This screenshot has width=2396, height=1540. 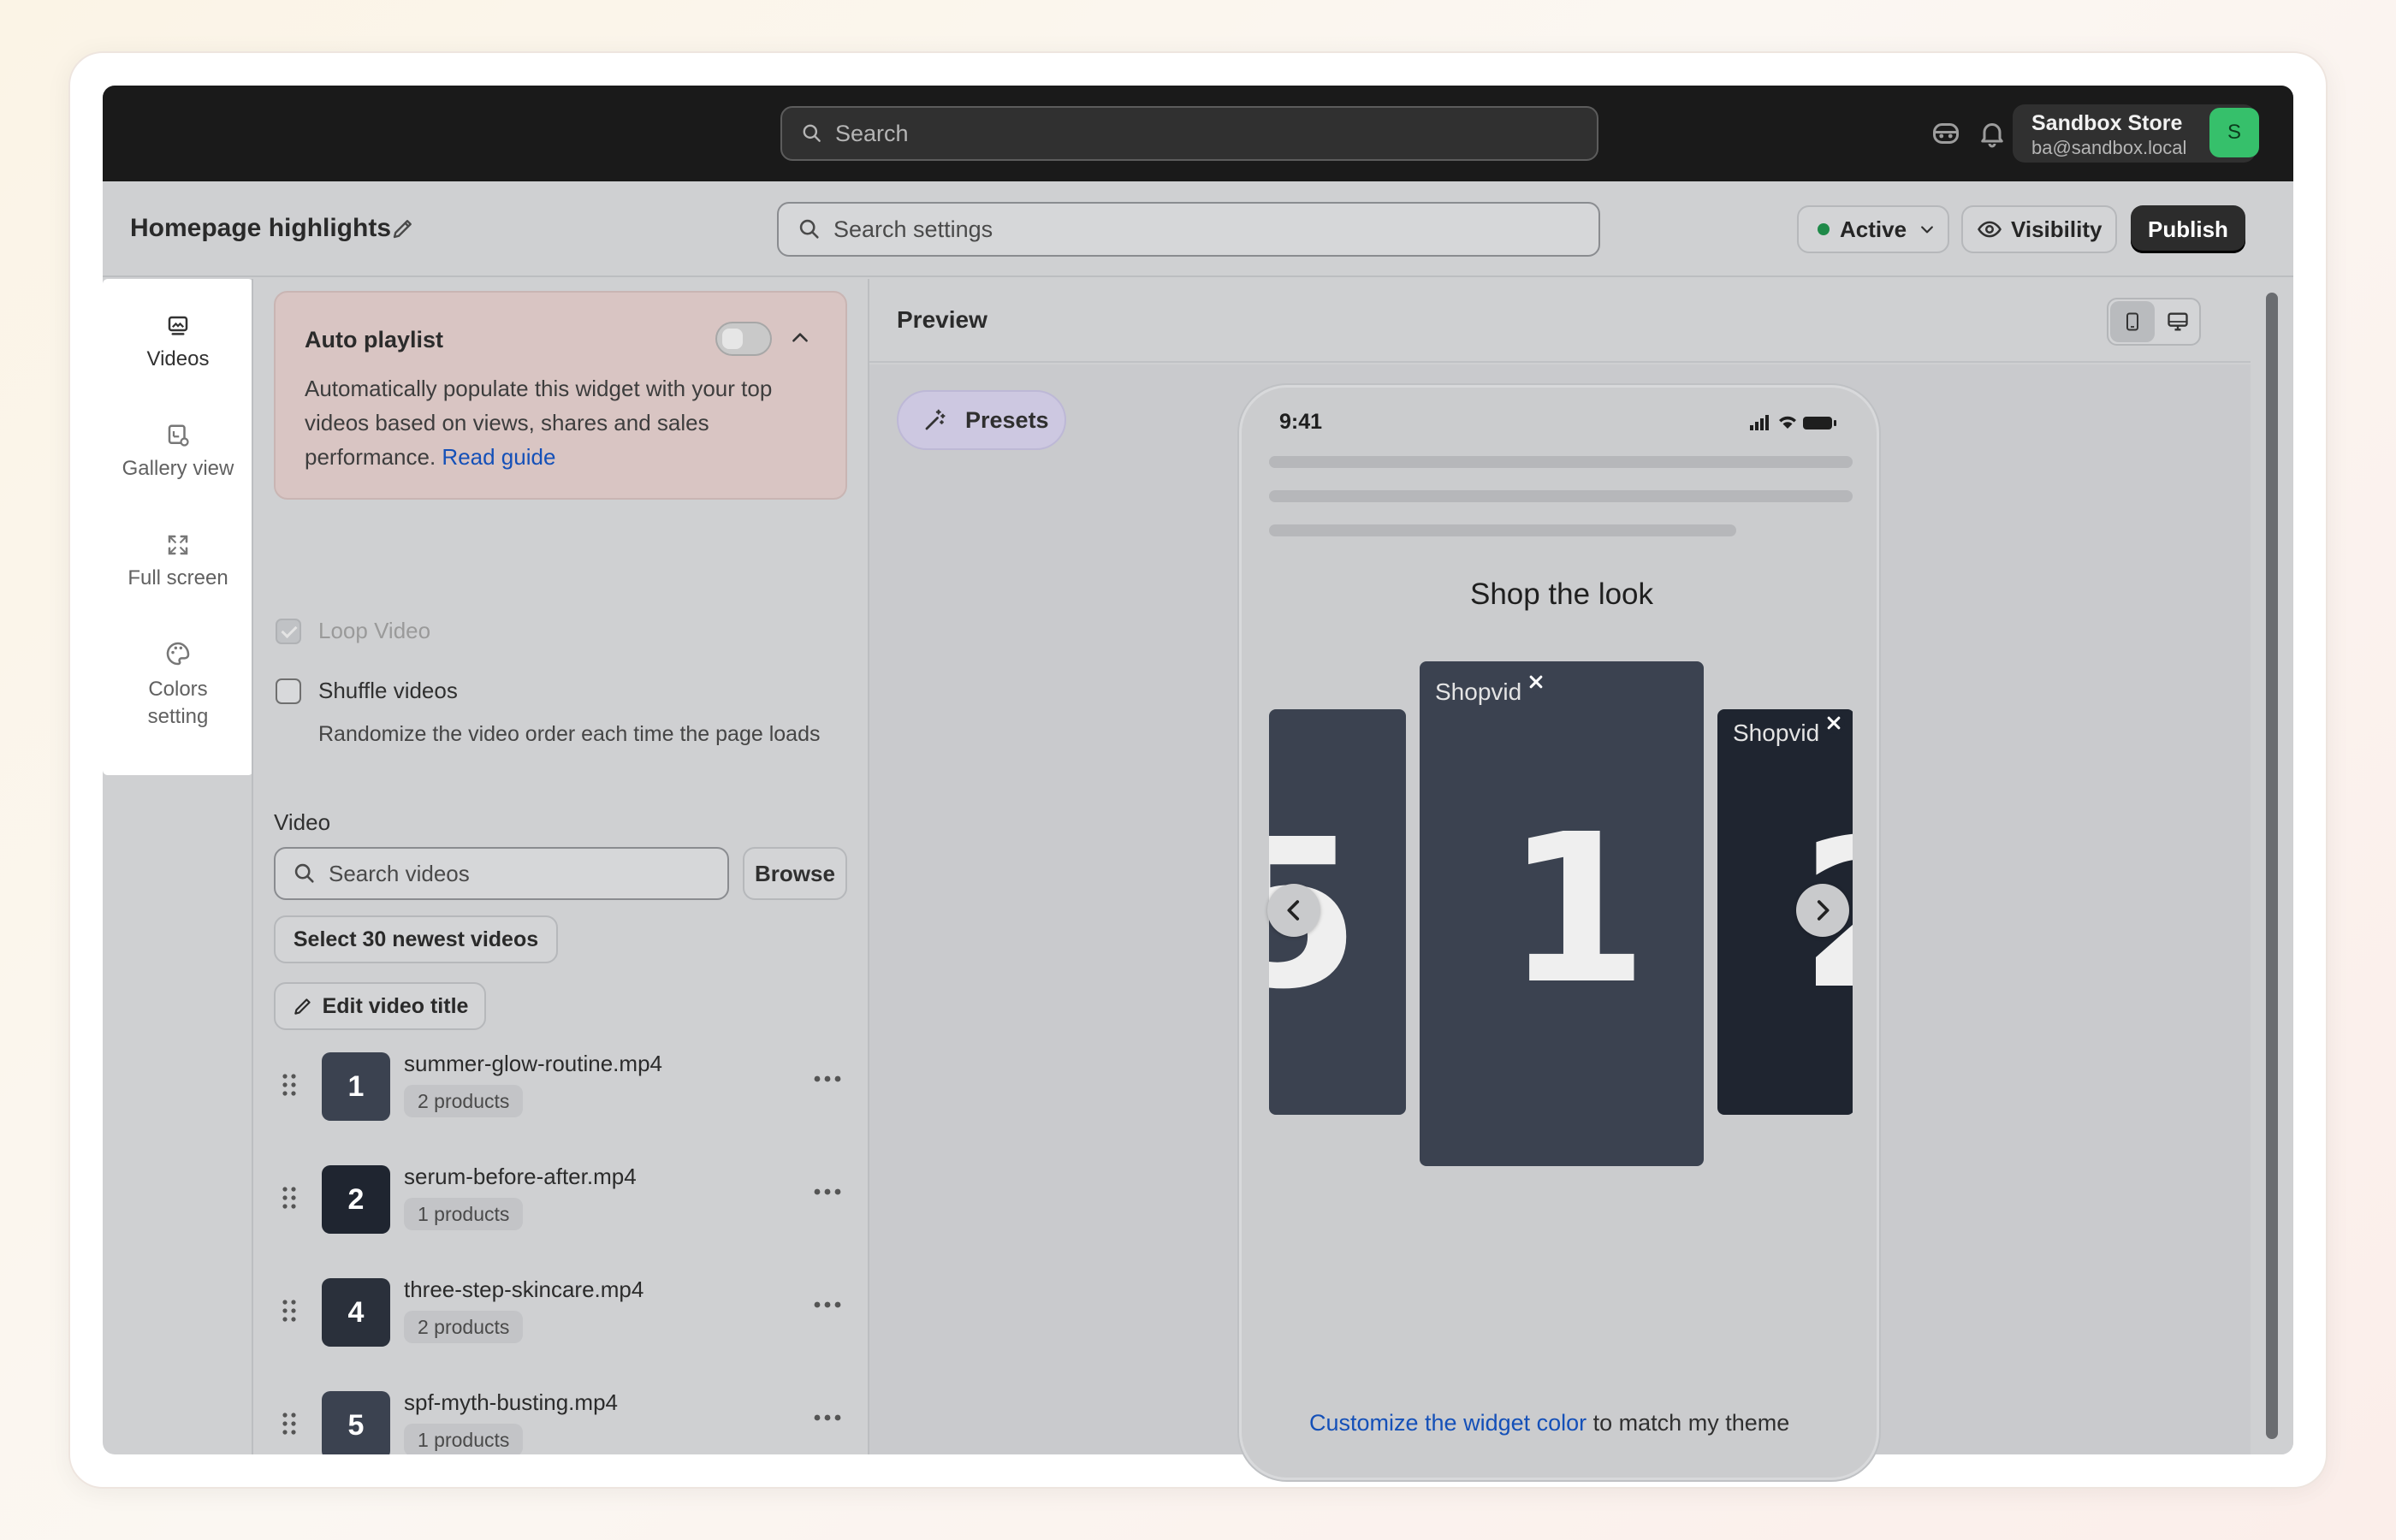 What do you see at coordinates (288, 691) in the screenshot?
I see `shuffle-videos-checkbox` at bounding box center [288, 691].